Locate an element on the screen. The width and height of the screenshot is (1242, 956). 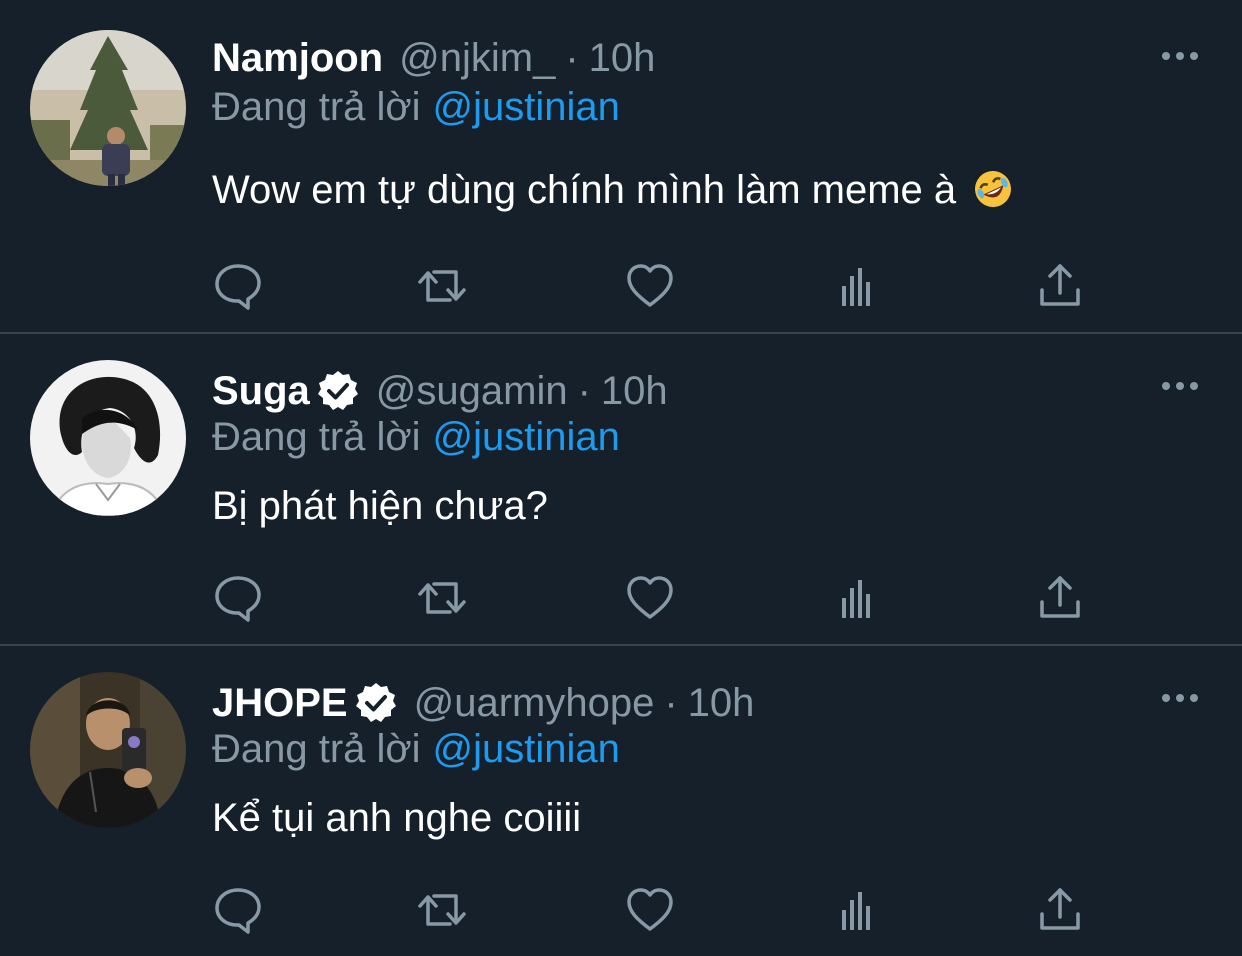
user-handle: @njkim_ is located at coordinates (477, 58).